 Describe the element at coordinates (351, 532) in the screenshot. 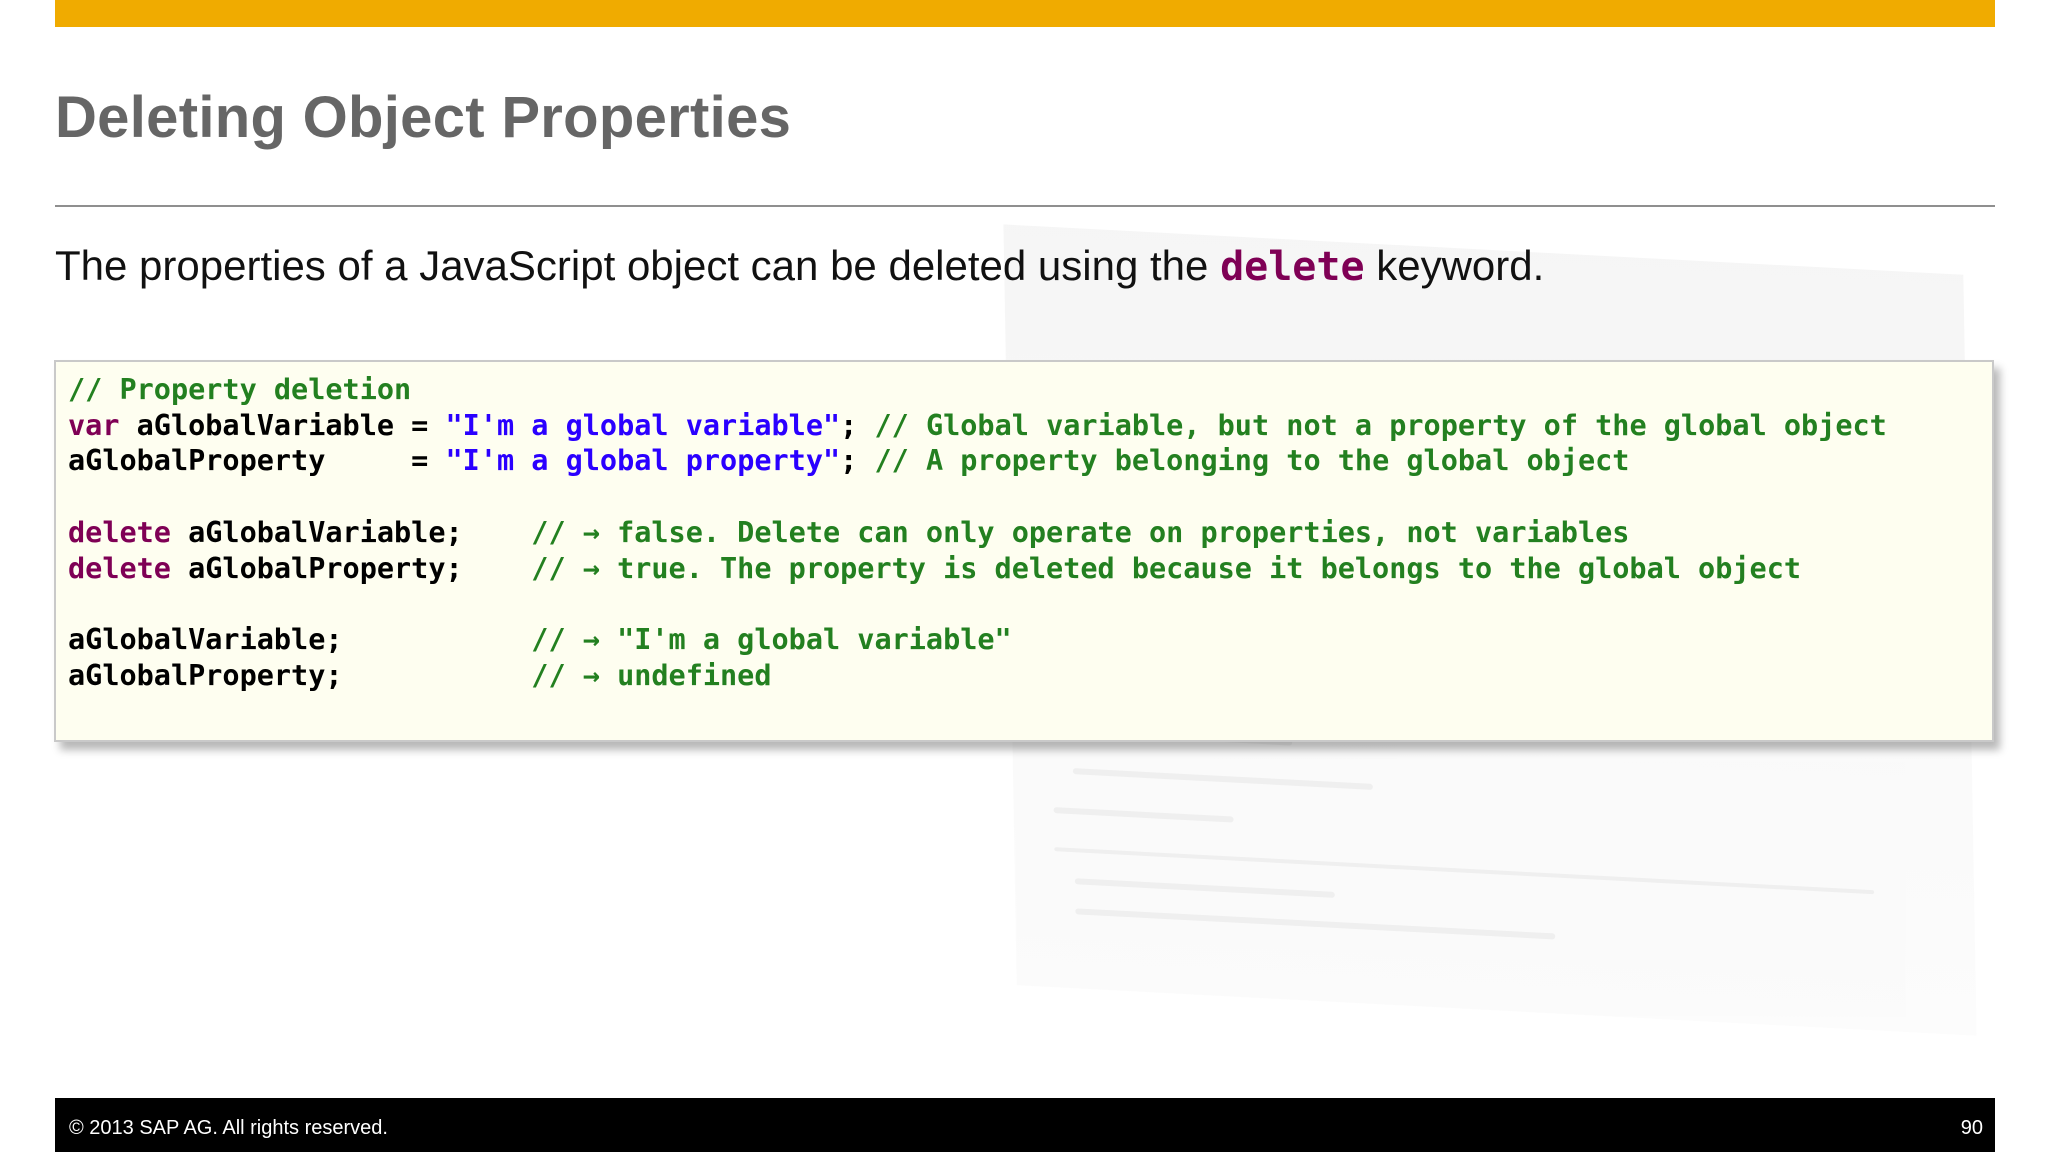

I see `code-delete-variable: aGlobalVariable;` at that location.